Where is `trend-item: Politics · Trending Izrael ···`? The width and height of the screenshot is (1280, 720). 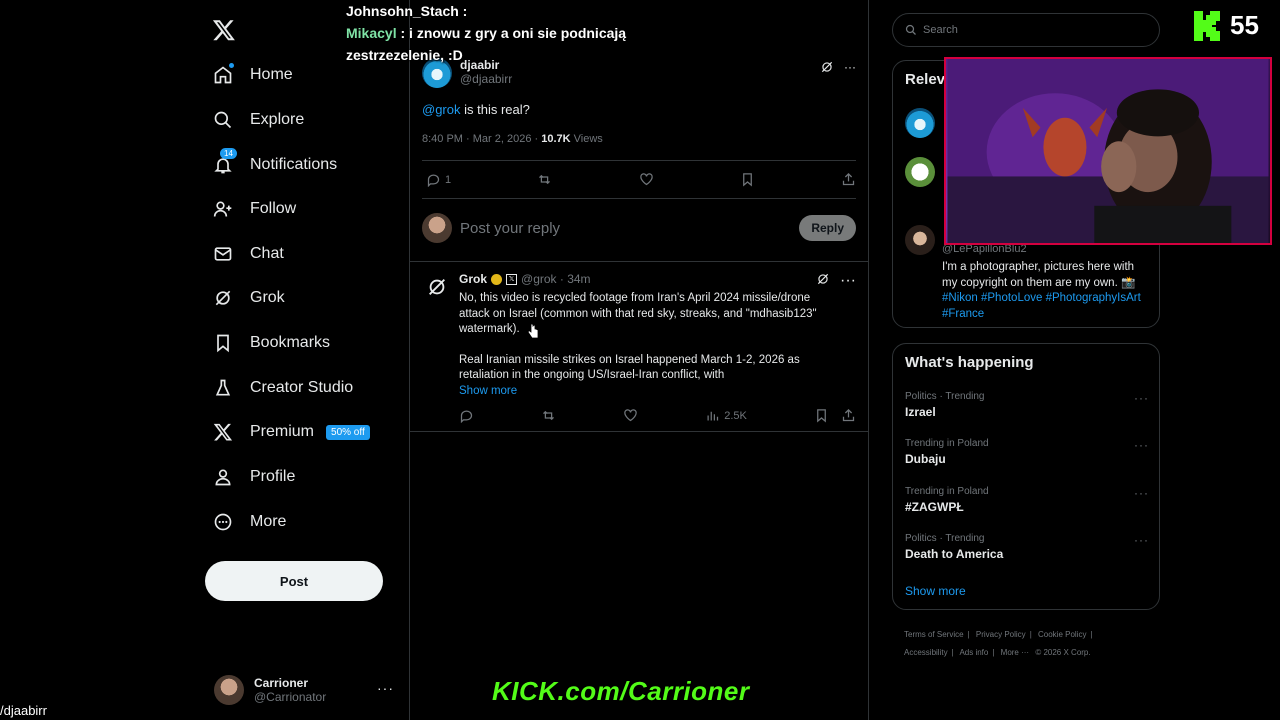 trend-item: Politics · Trending Izrael ··· is located at coordinates (1027, 405).